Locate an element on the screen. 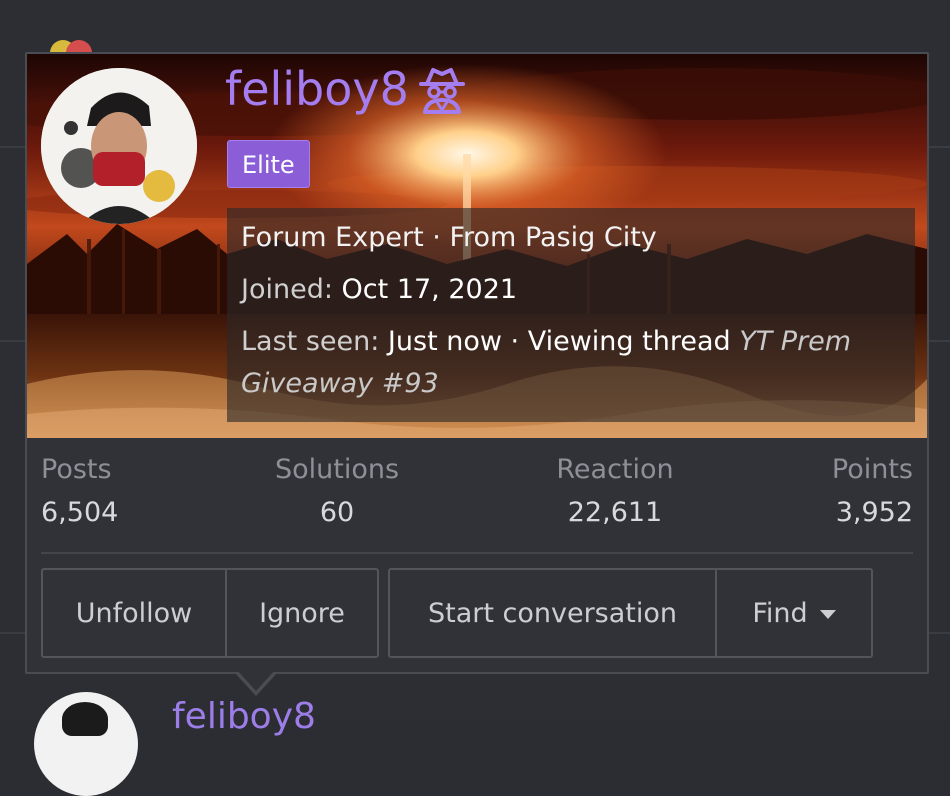 Image resolution: width=950 pixels, height=796 pixels. avatar-image is located at coordinates (119, 146).